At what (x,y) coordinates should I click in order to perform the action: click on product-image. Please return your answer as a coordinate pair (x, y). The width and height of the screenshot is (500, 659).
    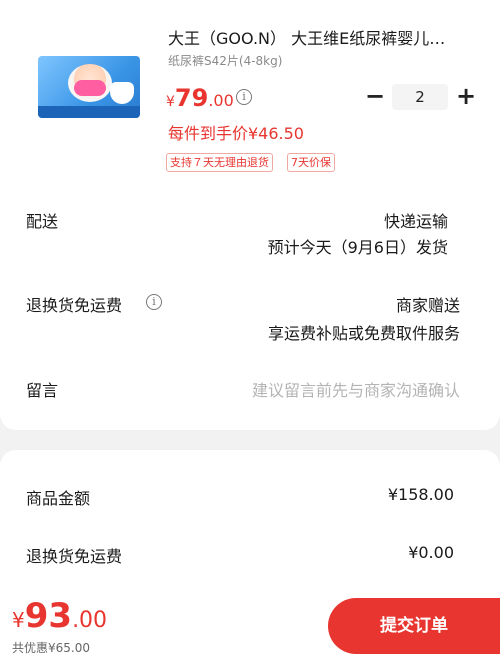
    Looking at the image, I should click on (89, 87).